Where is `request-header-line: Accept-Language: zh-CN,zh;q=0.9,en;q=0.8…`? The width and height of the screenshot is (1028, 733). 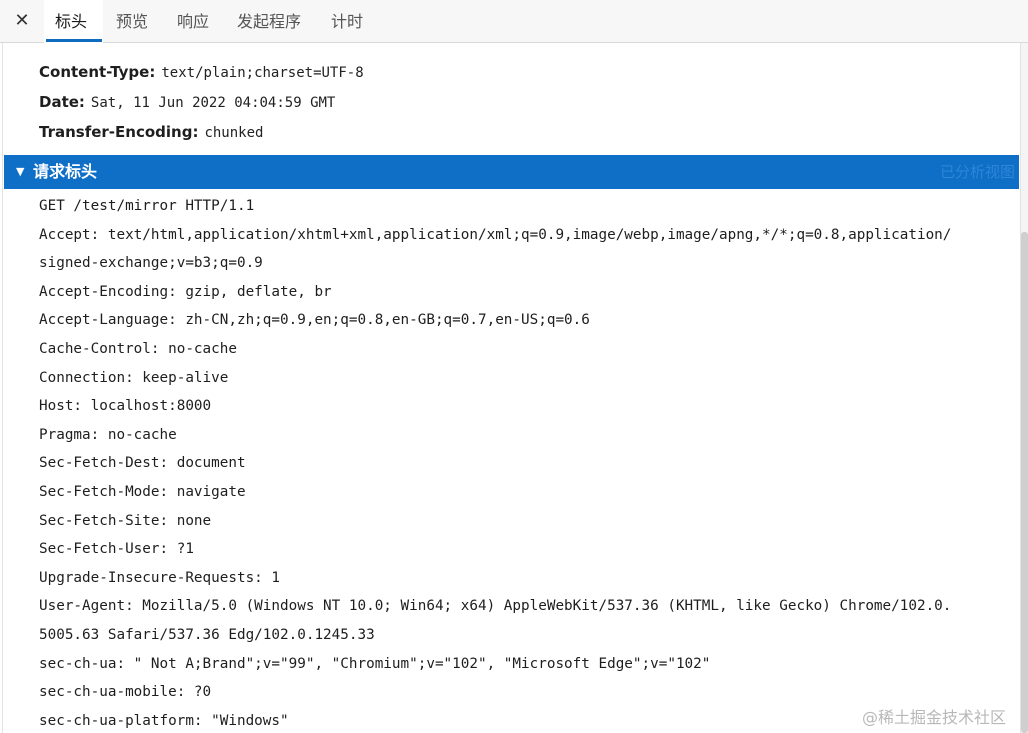
request-header-line: Accept-Language: zh-CN,zh;q=0.9,en;q=0.8… is located at coordinates (314, 320).